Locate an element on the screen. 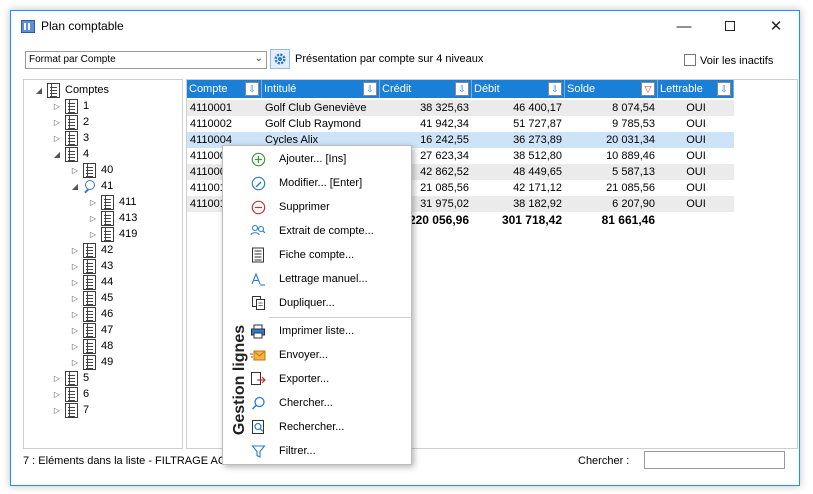 The image size is (813, 494). menu-item-modifier: Modifier... [Enter] is located at coordinates (328, 183).